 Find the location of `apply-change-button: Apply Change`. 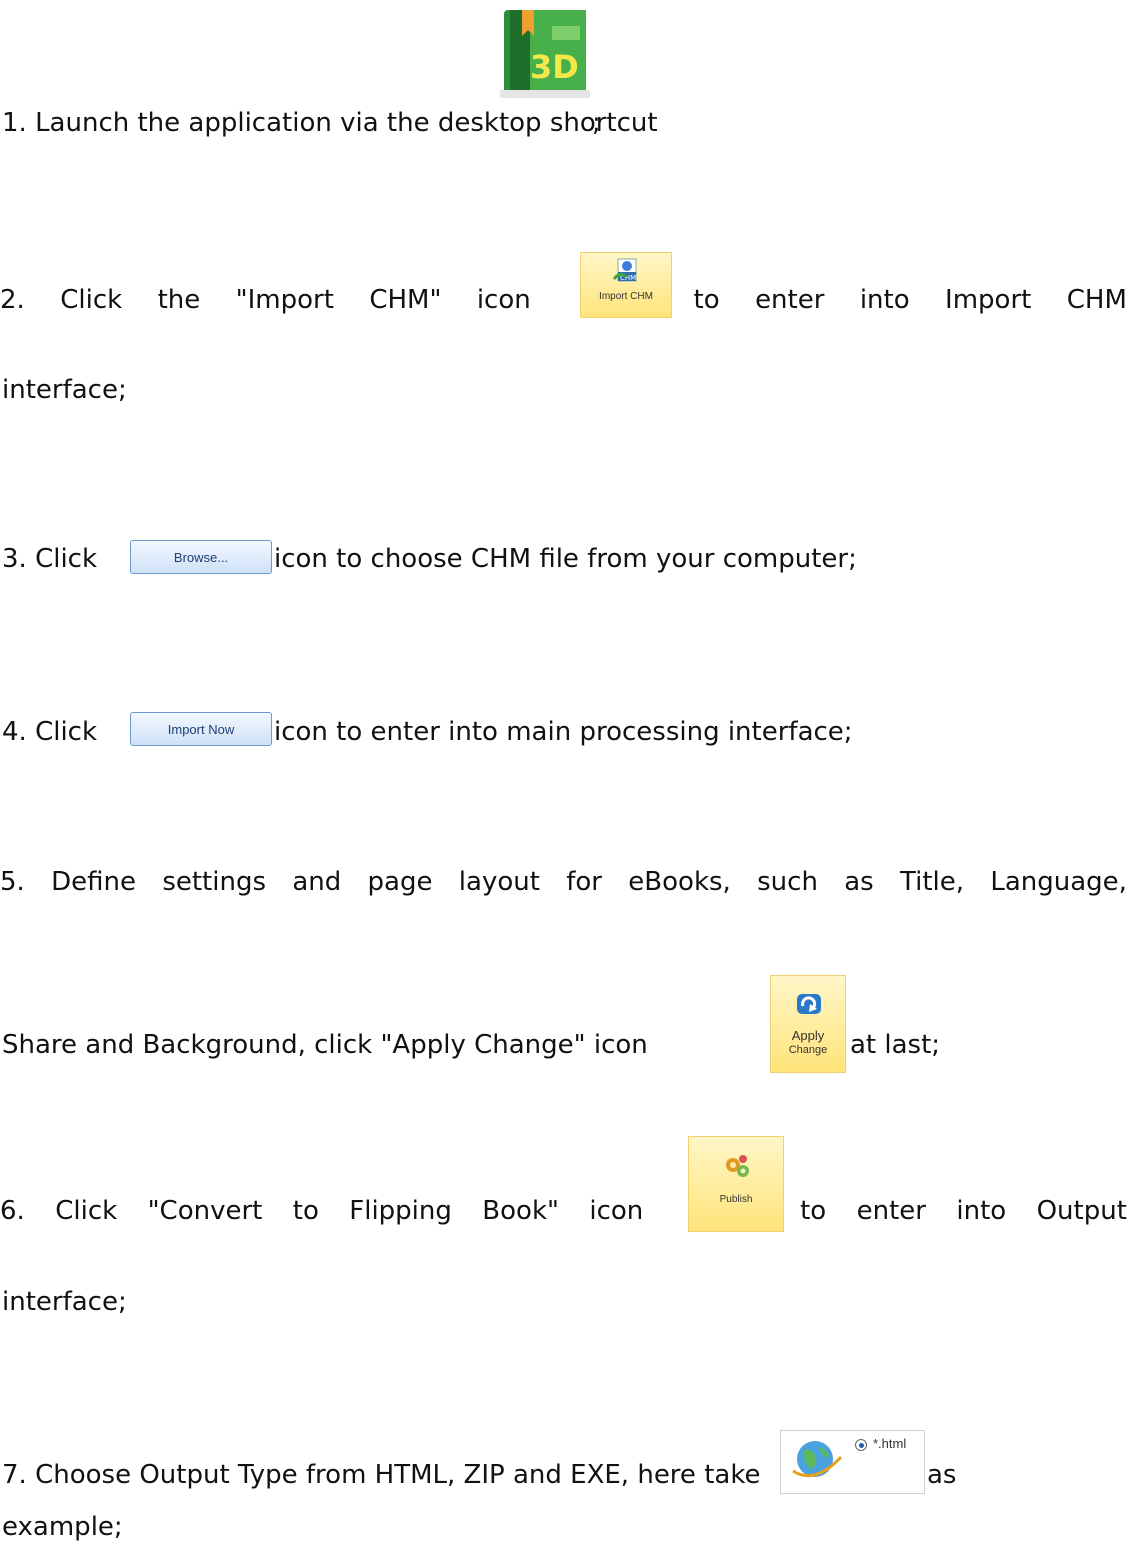

apply-change-button: Apply Change is located at coordinates (808, 1024).